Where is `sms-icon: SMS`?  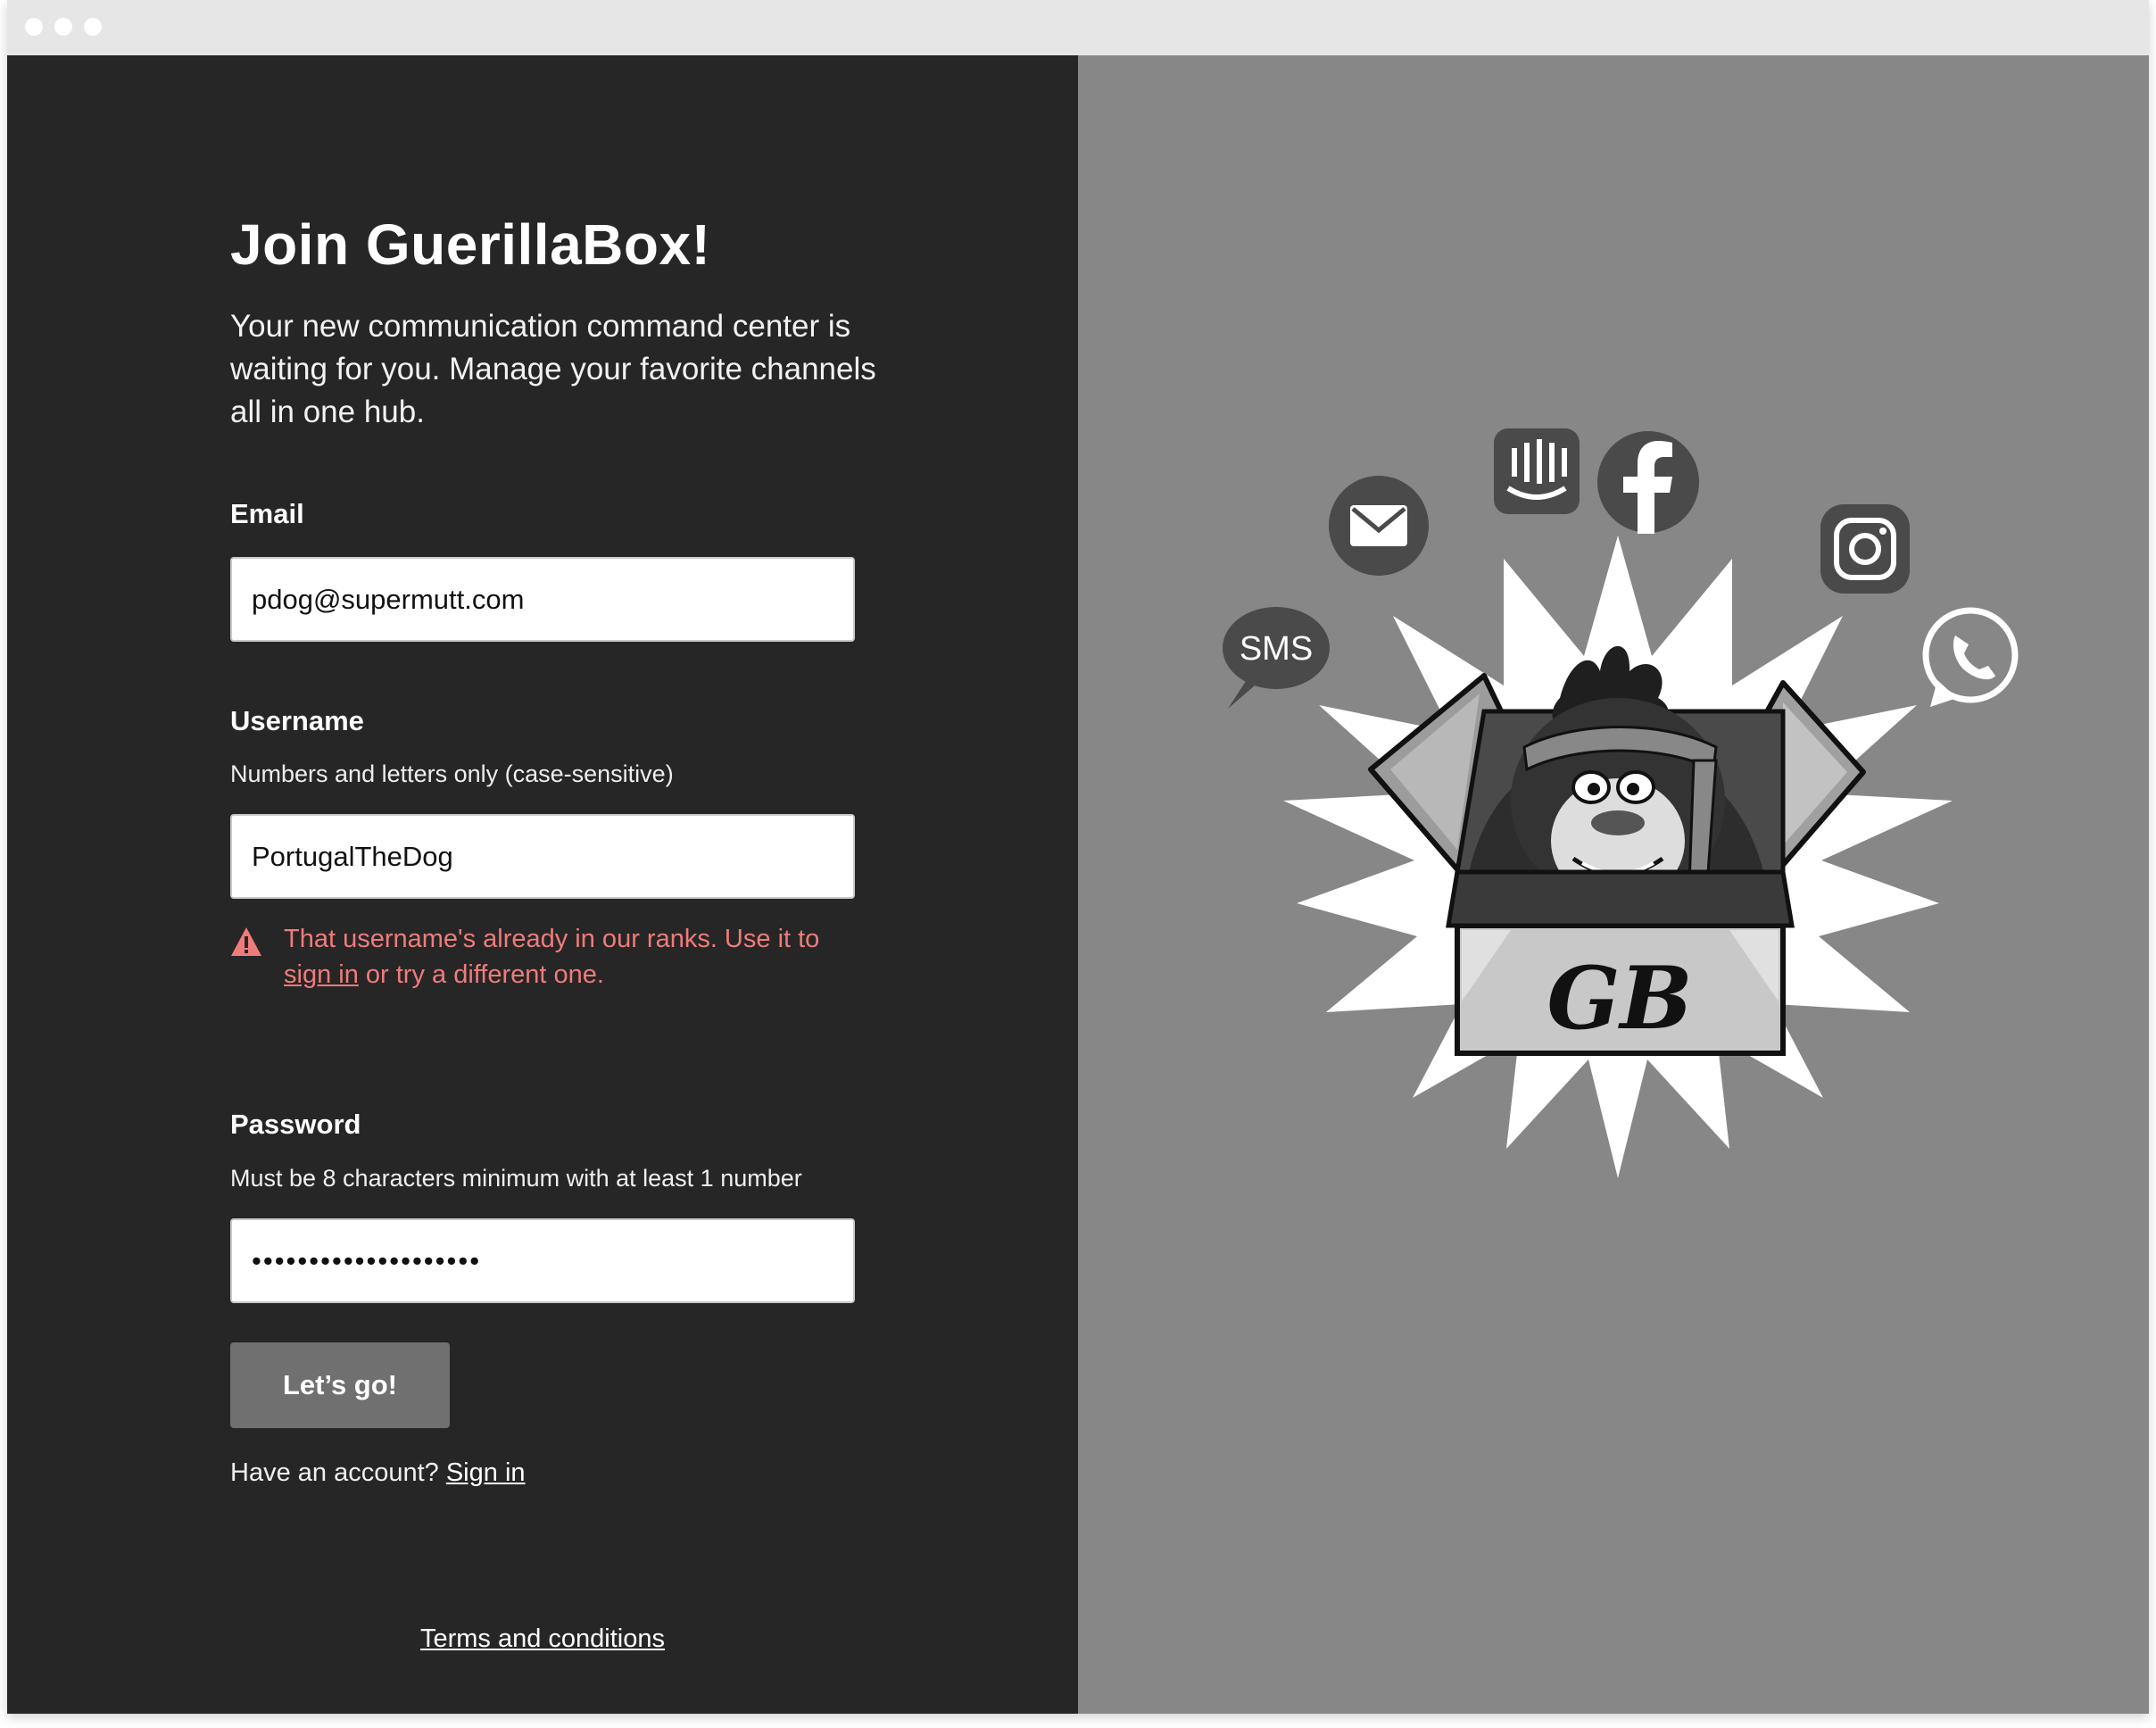 sms-icon: SMS is located at coordinates (1276, 658).